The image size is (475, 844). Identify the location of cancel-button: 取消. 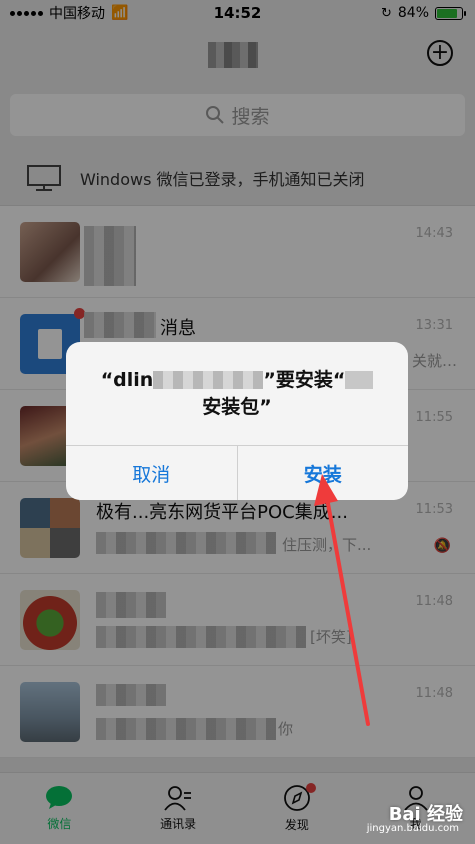
(152, 473).